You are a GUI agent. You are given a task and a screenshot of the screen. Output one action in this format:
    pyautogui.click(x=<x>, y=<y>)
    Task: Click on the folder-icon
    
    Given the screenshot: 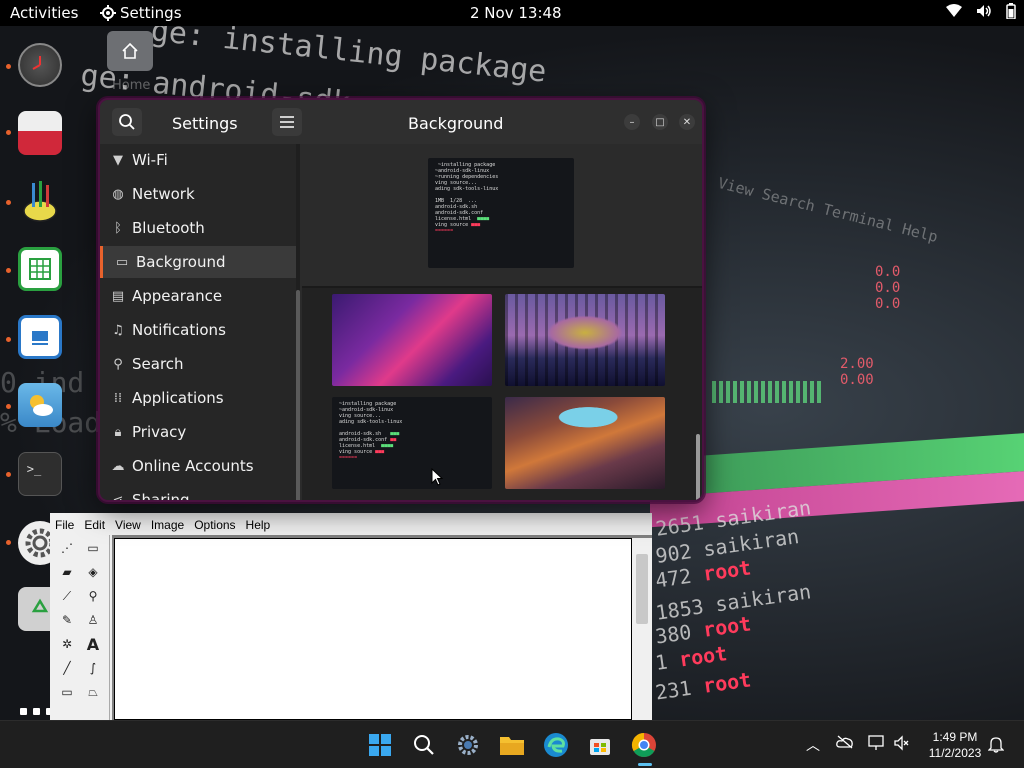 What is the action you would take?
    pyautogui.click(x=512, y=746)
    